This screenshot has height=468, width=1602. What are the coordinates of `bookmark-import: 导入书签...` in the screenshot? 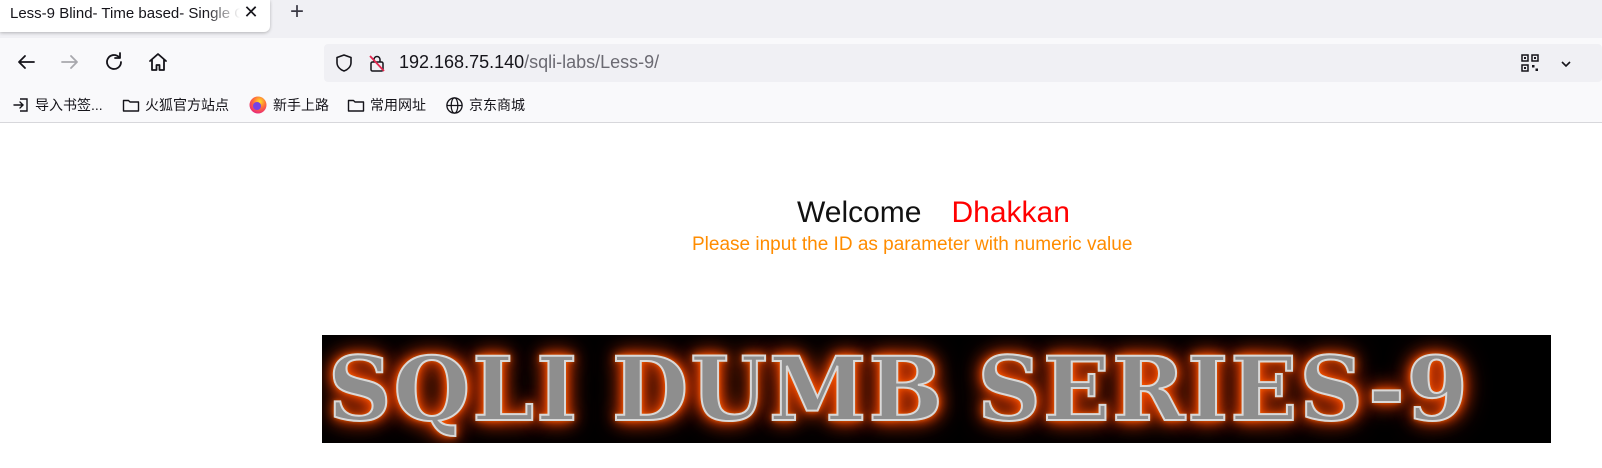 It's located at (57, 105).